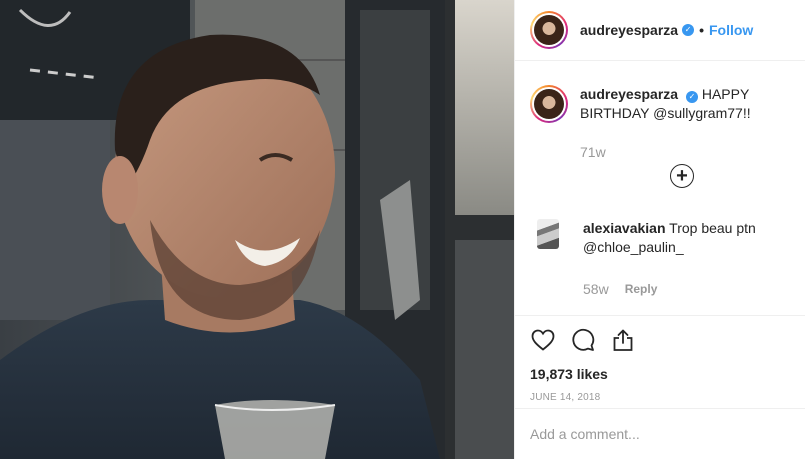  What do you see at coordinates (624, 228) in the screenshot?
I see `comment-username: alexiavakian` at bounding box center [624, 228].